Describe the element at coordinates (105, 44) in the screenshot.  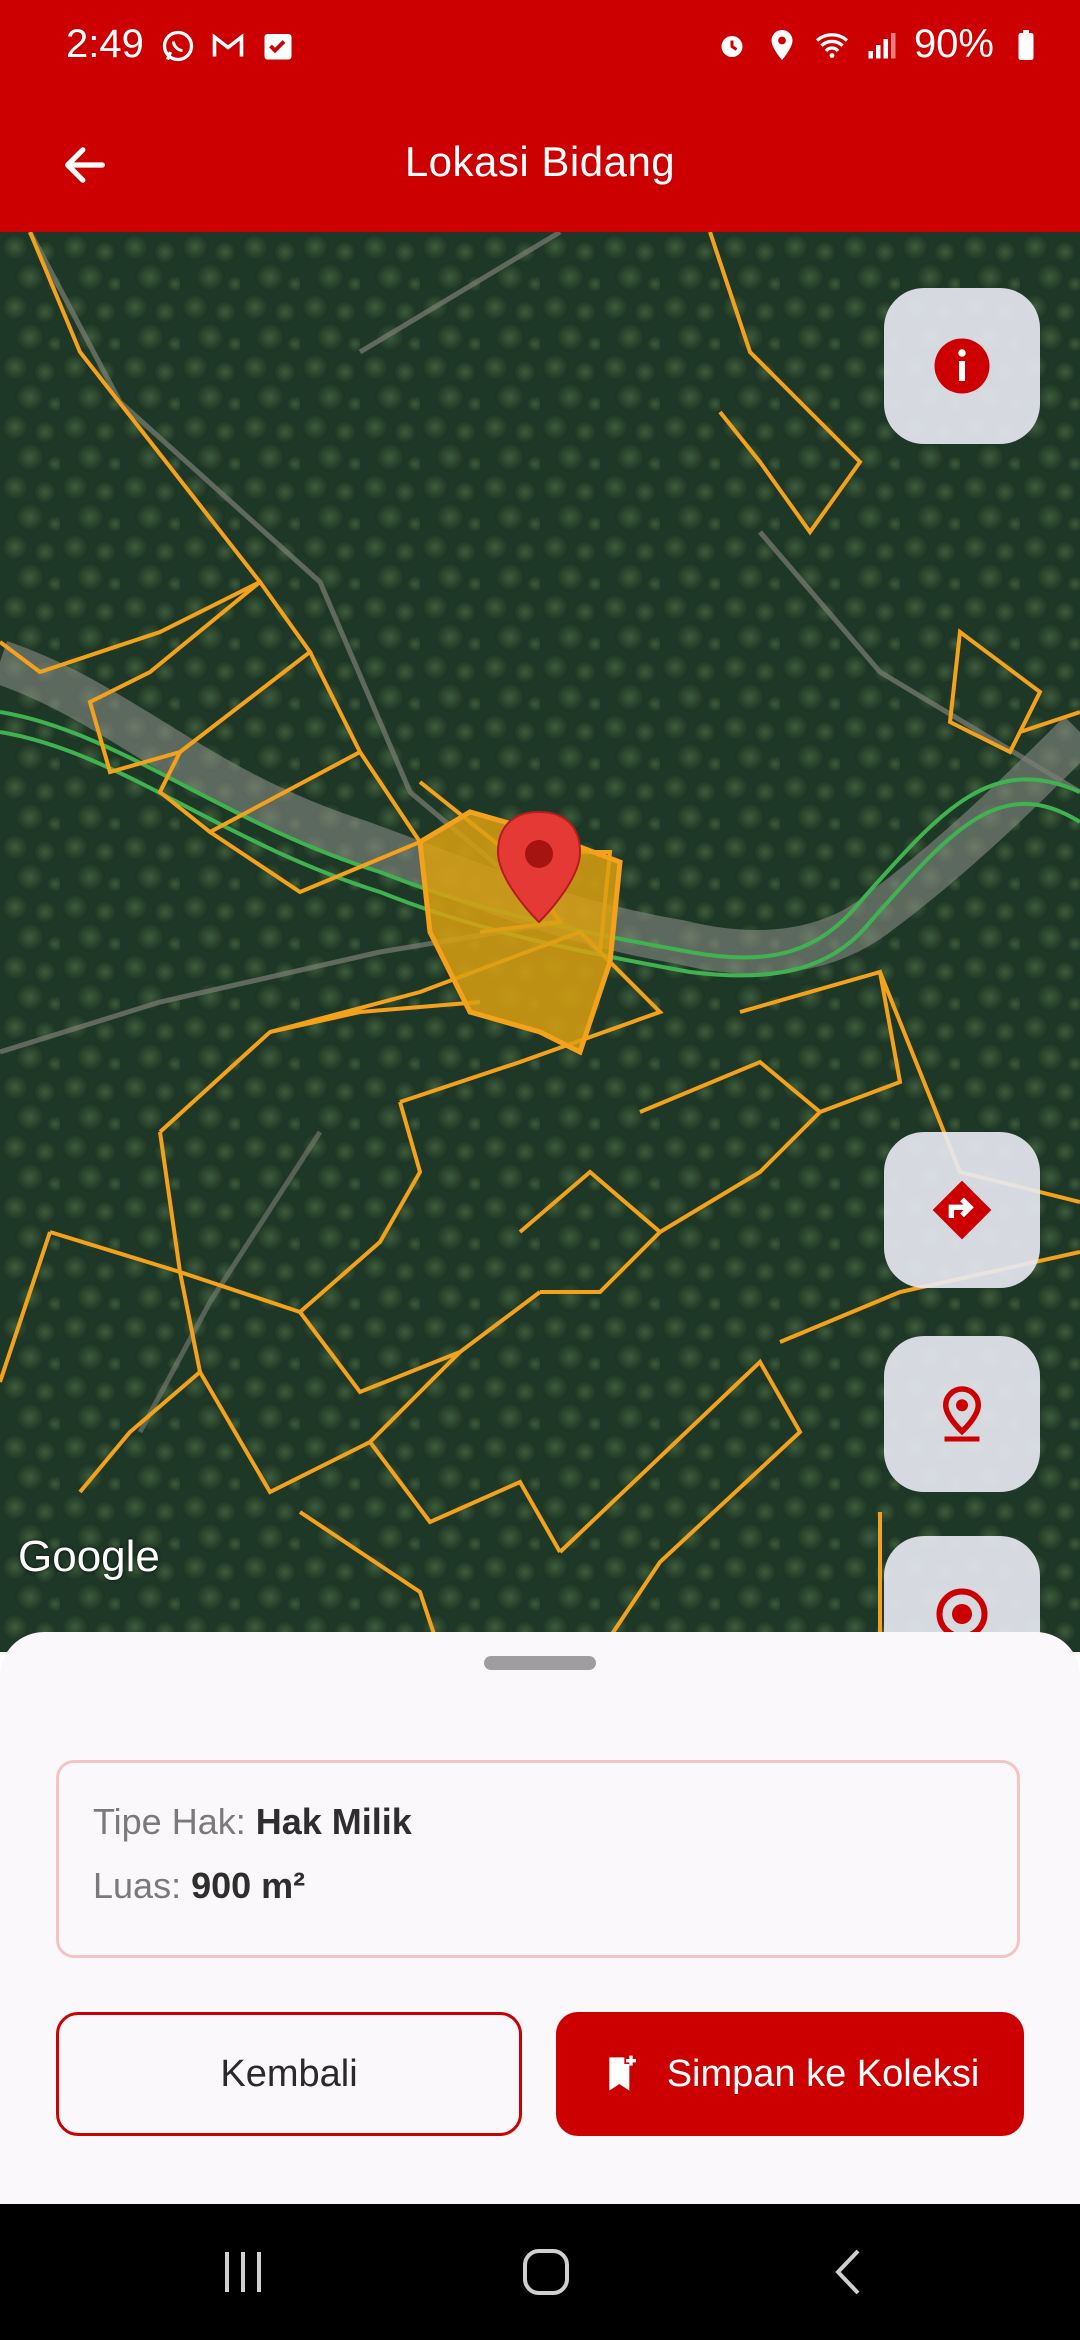
I see `status-time: 2:49` at that location.